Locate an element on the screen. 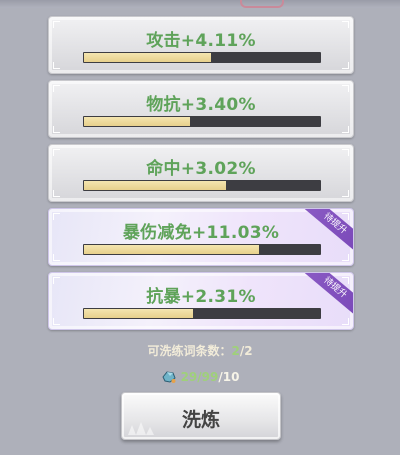 This screenshot has width=400, height=455. wash-button: 洗炼 is located at coordinates (201, 416).